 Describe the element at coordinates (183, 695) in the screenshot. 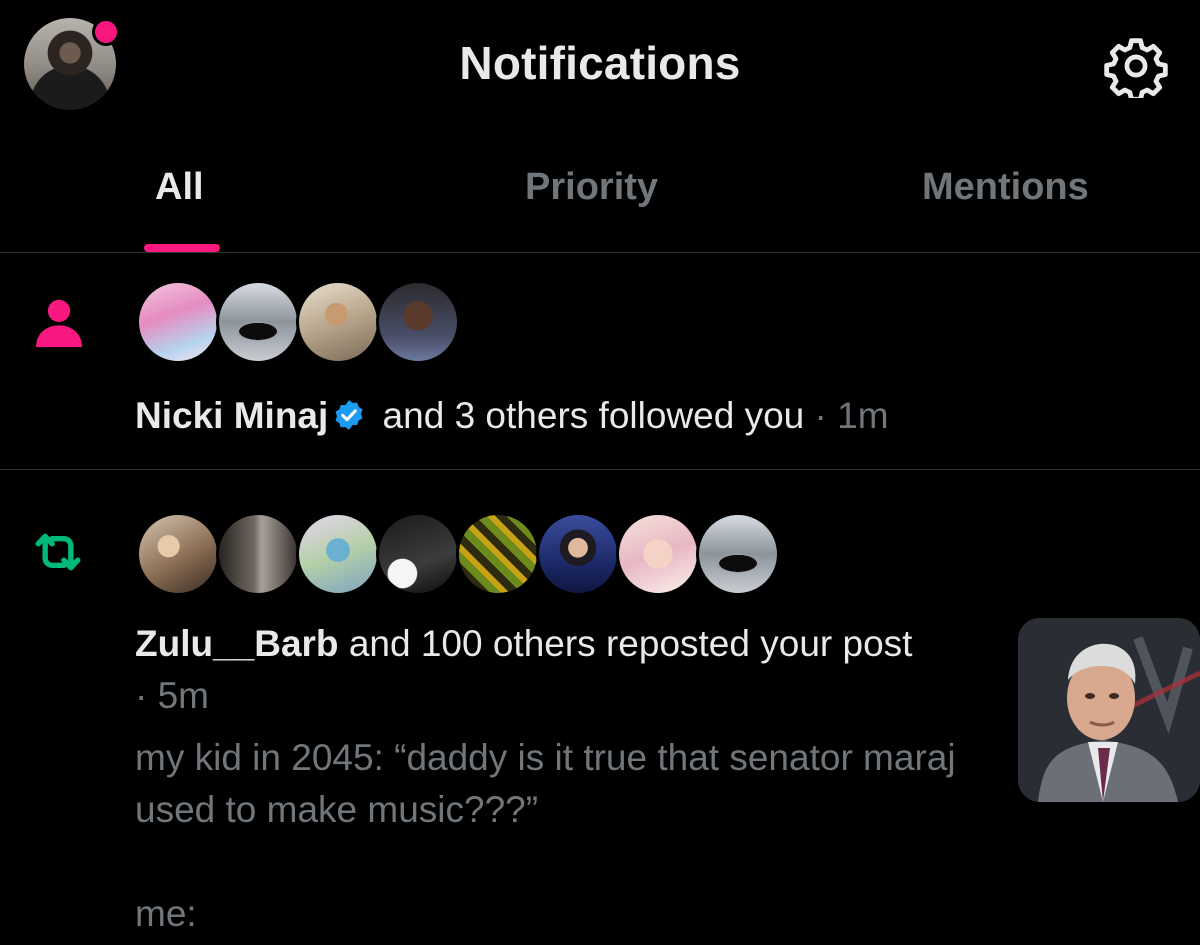

I see `timestamp: 5m` at that location.